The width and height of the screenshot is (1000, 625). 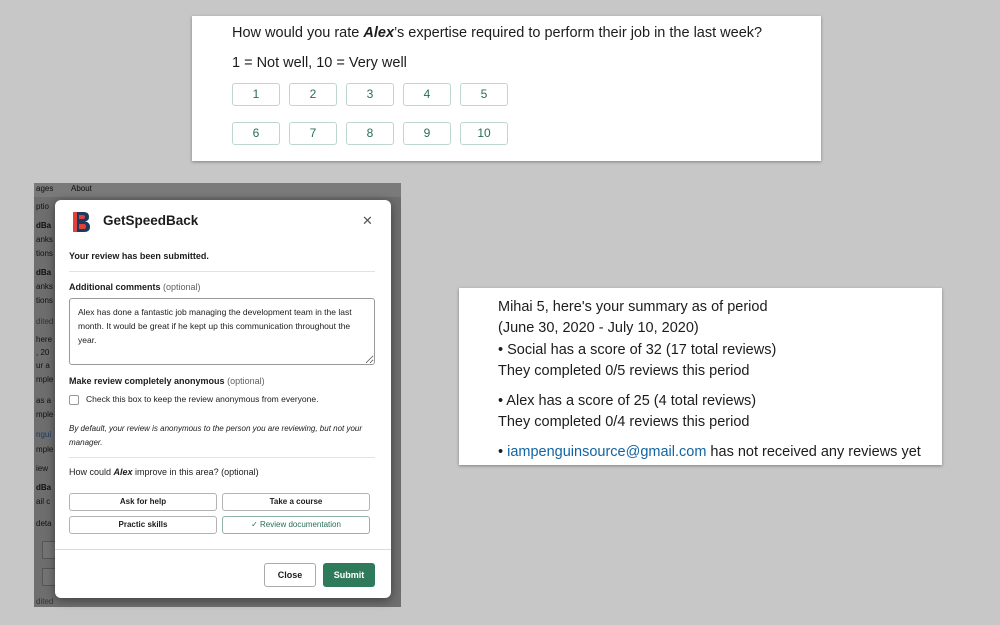 What do you see at coordinates (151, 220) in the screenshot?
I see `modal-title: GetSpeedBack` at bounding box center [151, 220].